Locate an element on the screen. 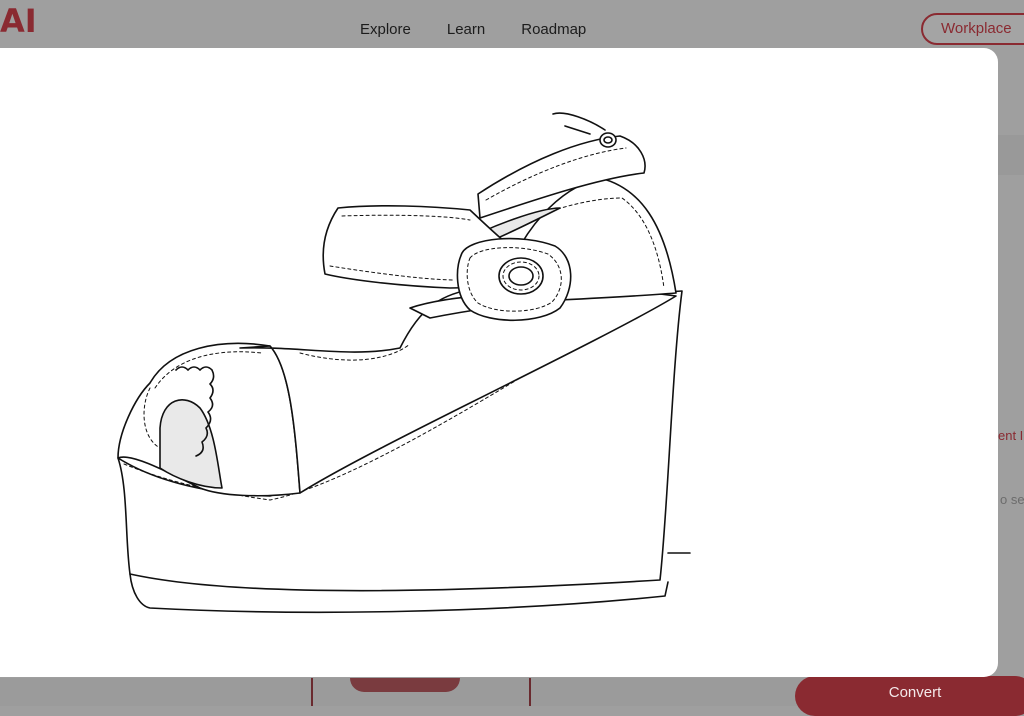  convert-button: Convert is located at coordinates (909, 696).